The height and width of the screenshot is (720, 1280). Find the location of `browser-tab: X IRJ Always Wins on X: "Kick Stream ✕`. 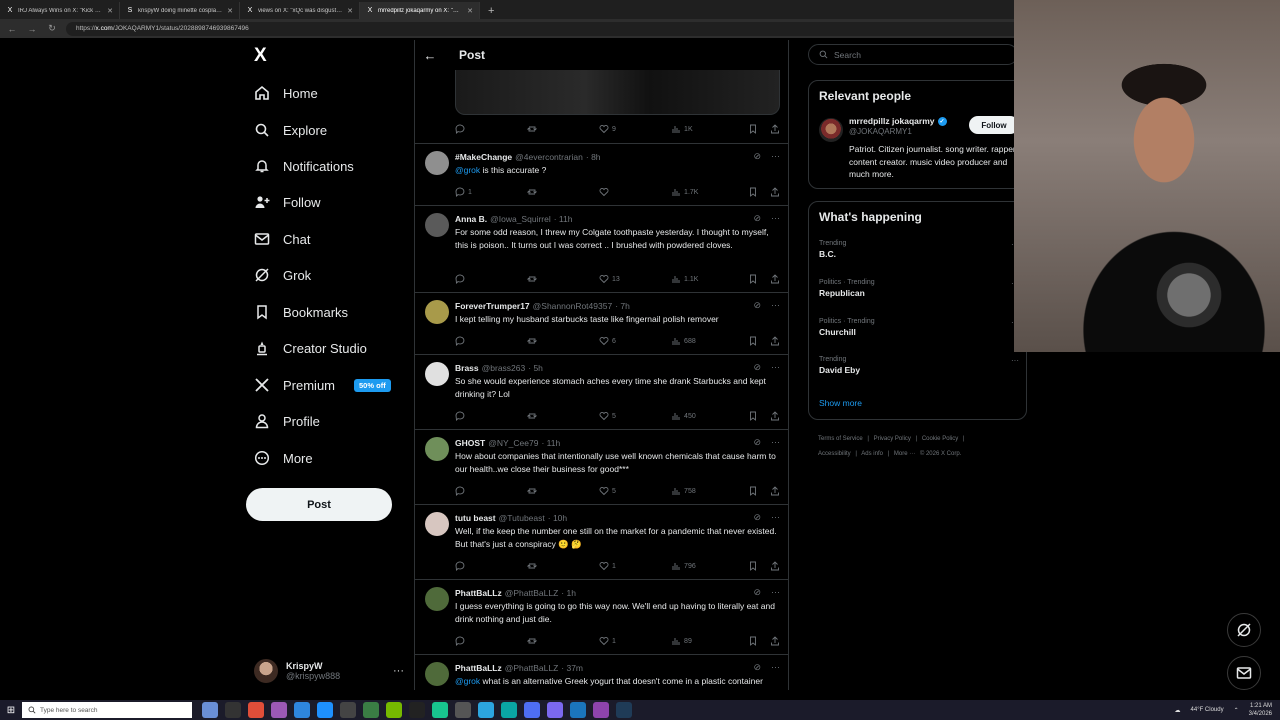

browser-tab: X IRJ Always Wins on X: "Kick Stream ✕ is located at coordinates (60, 10).